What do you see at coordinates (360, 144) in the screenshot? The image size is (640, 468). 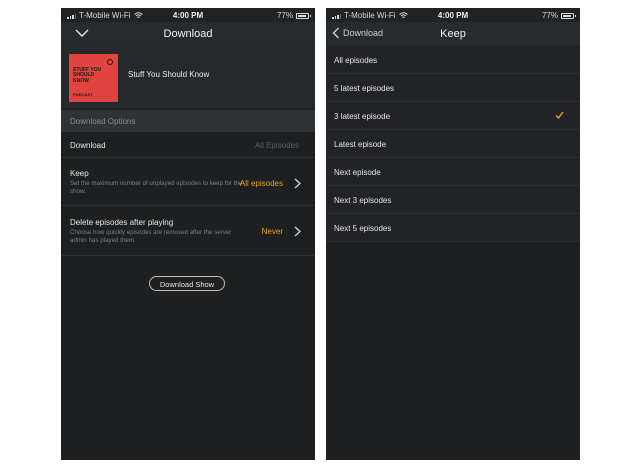 I see `keep-option-label: Latest episode` at bounding box center [360, 144].